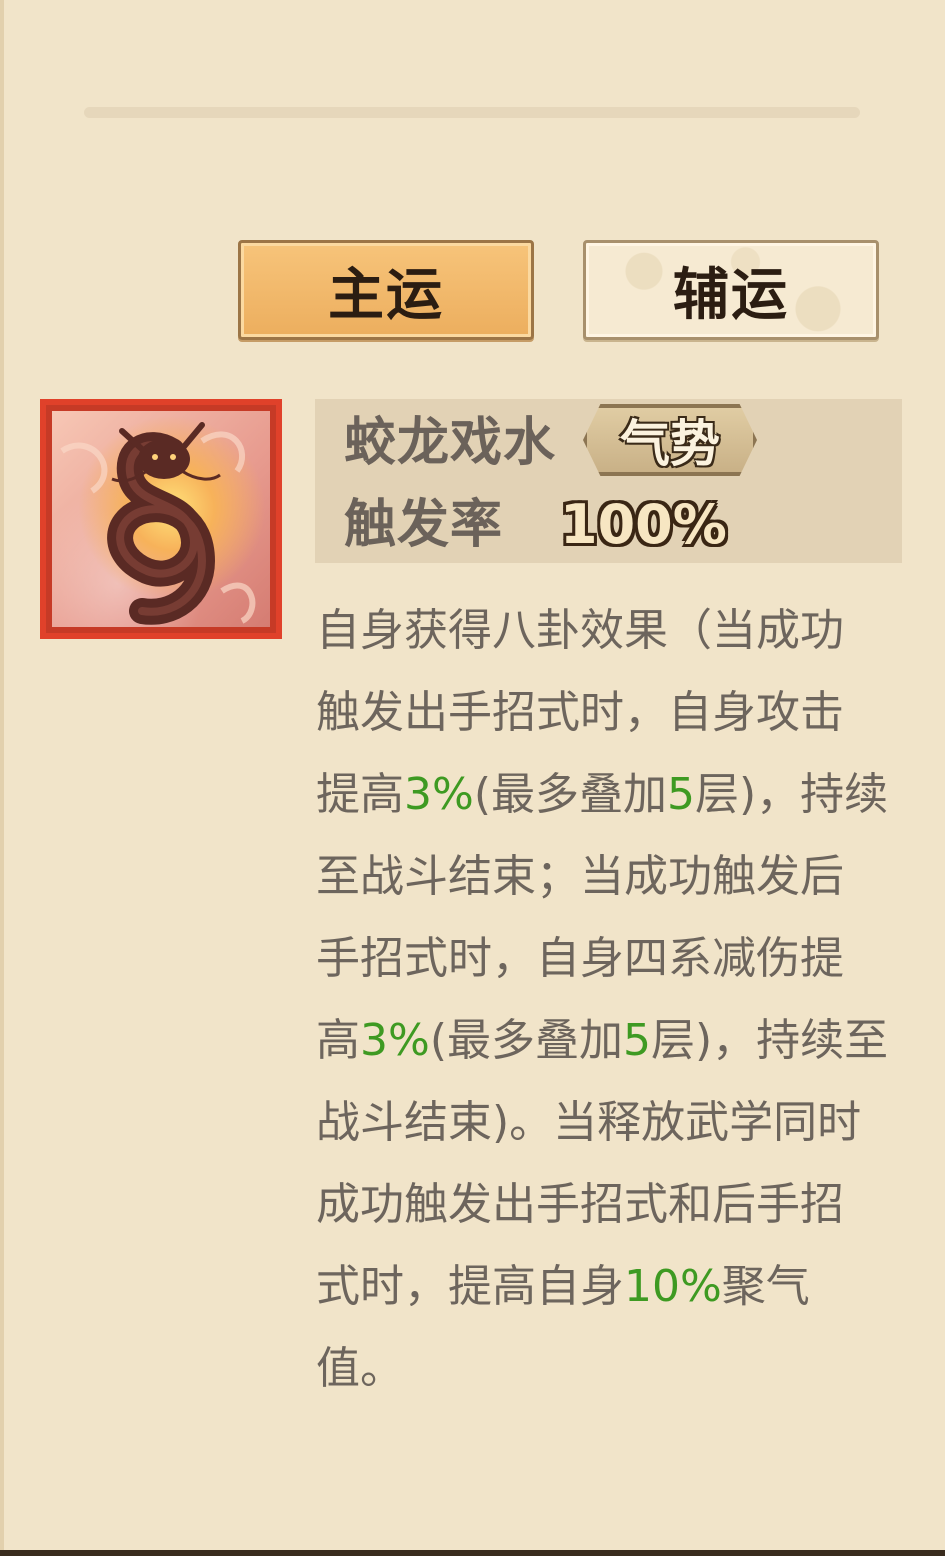 This screenshot has height=1556, width=945. I want to click on skill-type-badge: 气势, so click(670, 440).